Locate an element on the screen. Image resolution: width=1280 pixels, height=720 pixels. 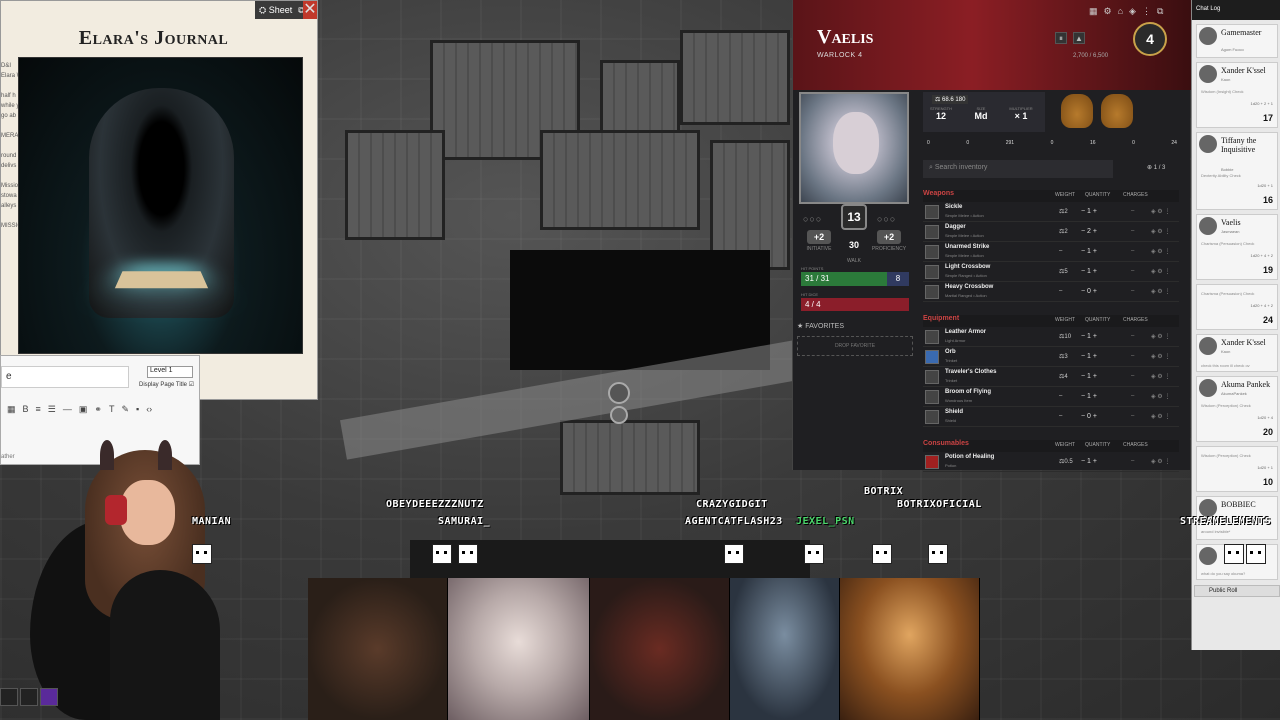
edit-icon: ▦ is located at coordinates (1093, 11).